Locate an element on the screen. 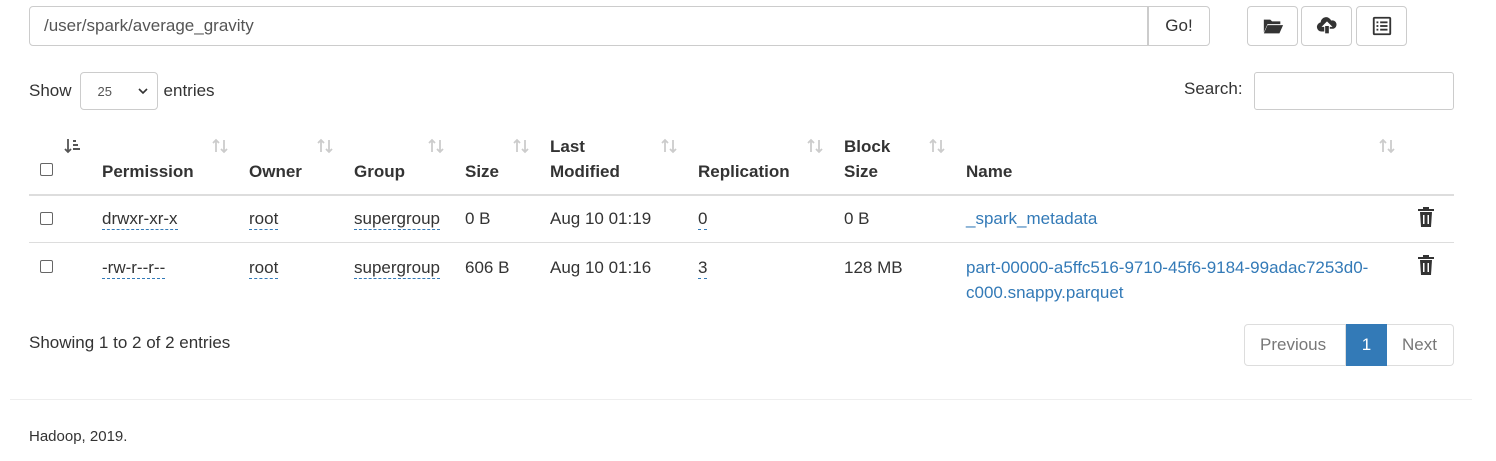  next-button: Next is located at coordinates (1420, 345).